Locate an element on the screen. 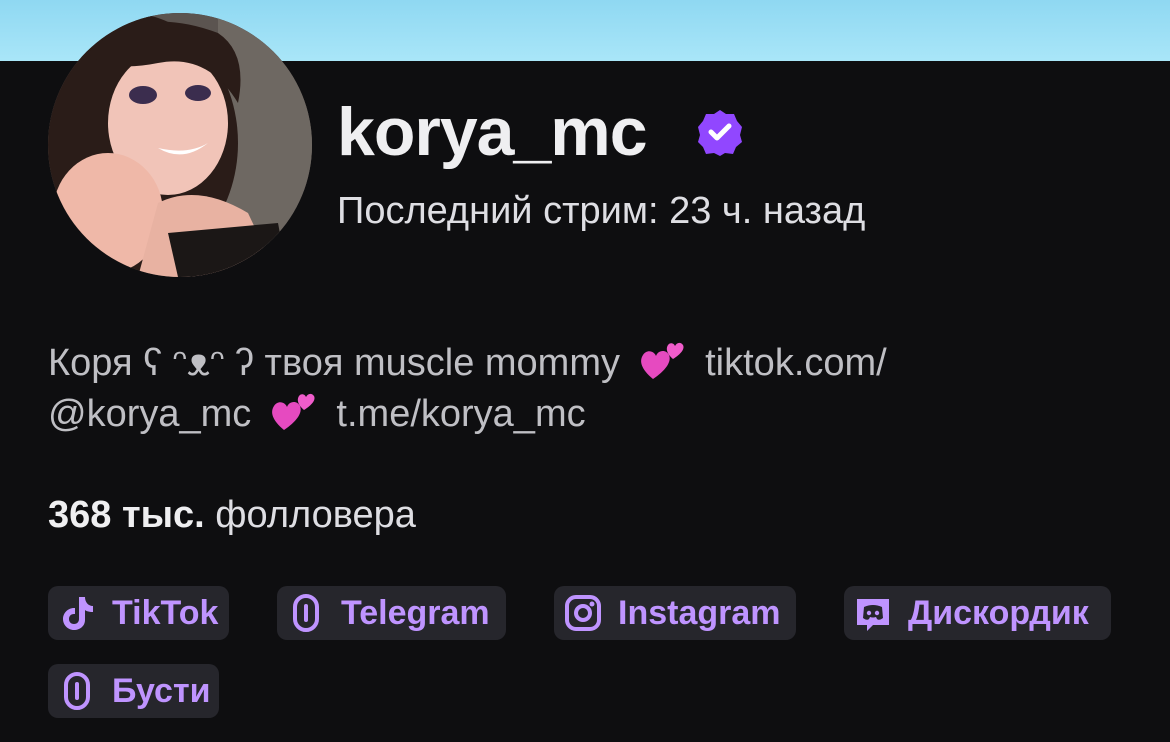 This screenshot has height=742, width=1170. social-link-tiktok: TikTok is located at coordinates (138, 613).